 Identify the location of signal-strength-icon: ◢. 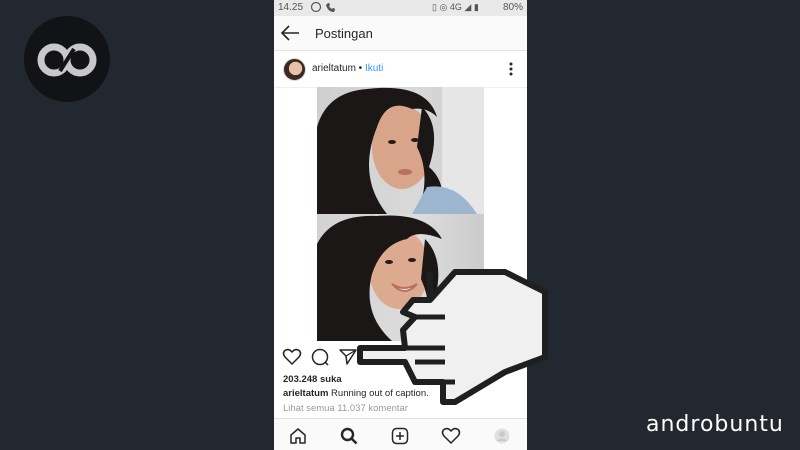
(468, 7).